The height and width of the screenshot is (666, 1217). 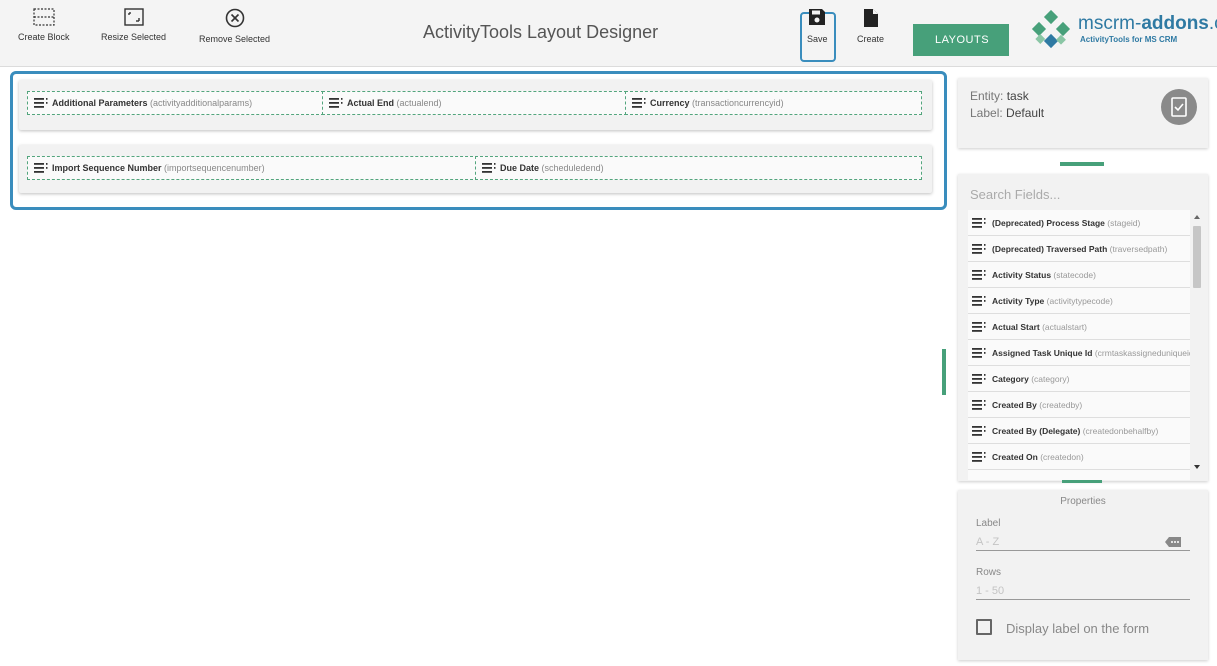 I want to click on layout-cell: Actual End (actualend), so click(x=474, y=103).